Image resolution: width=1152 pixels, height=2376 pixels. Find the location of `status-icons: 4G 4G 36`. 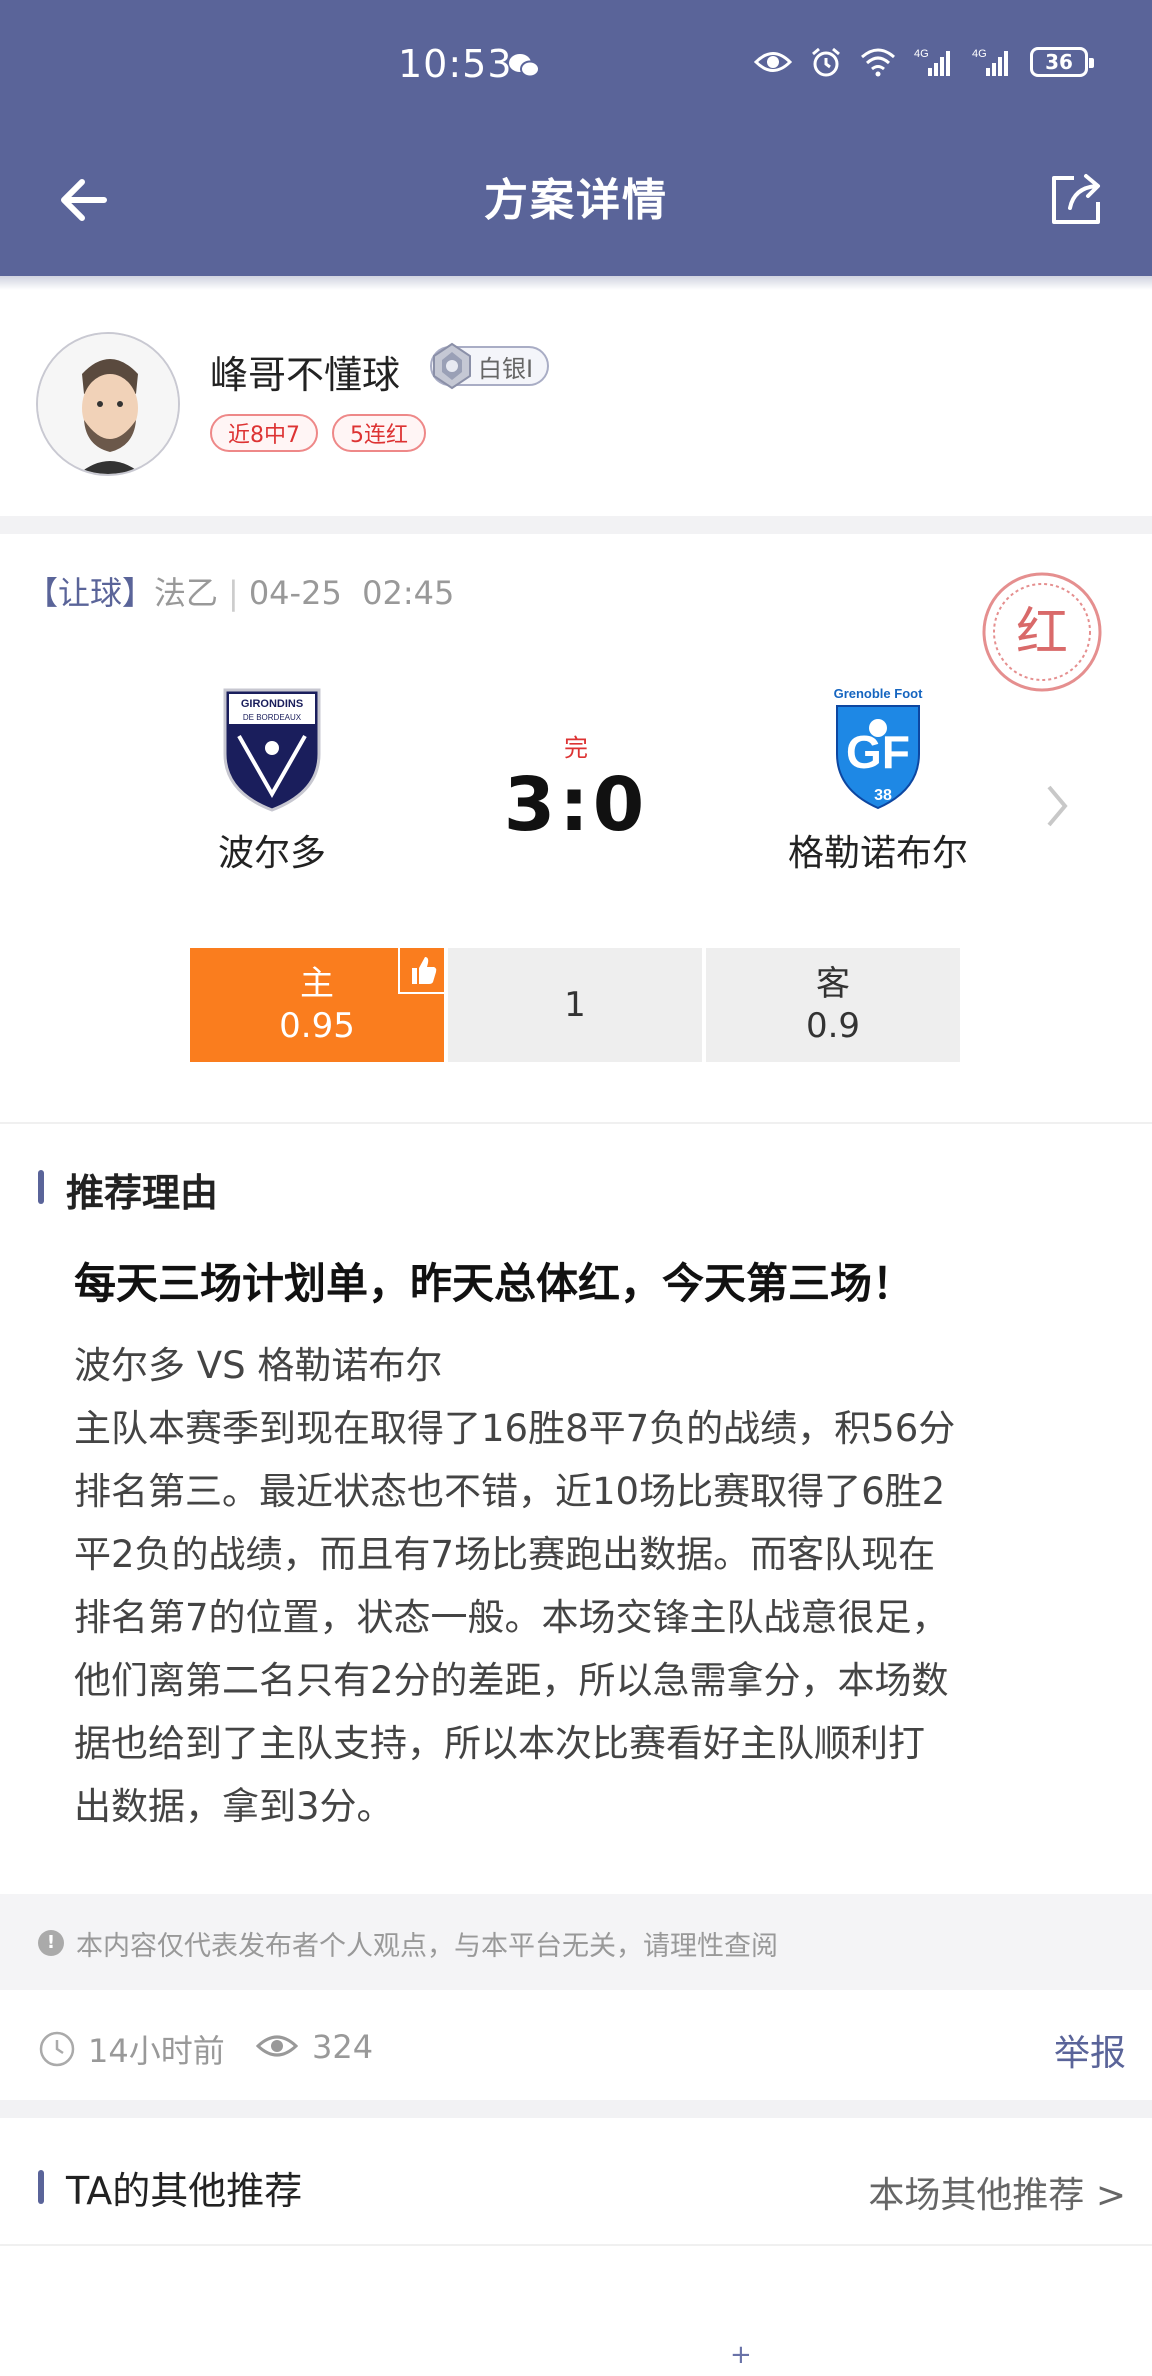

status-icons: 4G 4G 36 is located at coordinates (924, 62).